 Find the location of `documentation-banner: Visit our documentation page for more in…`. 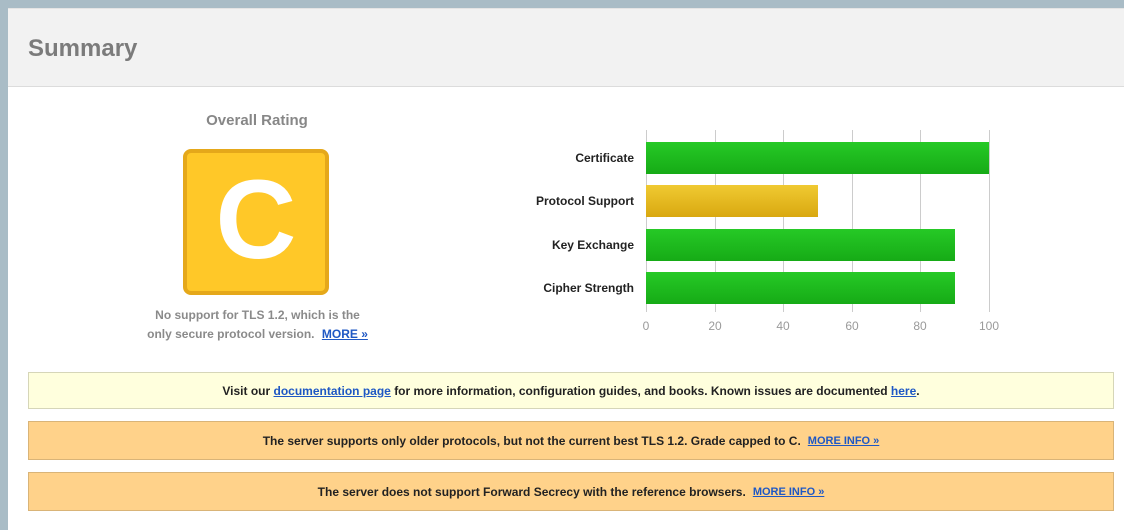

documentation-banner: Visit our documentation page for more in… is located at coordinates (571, 390).